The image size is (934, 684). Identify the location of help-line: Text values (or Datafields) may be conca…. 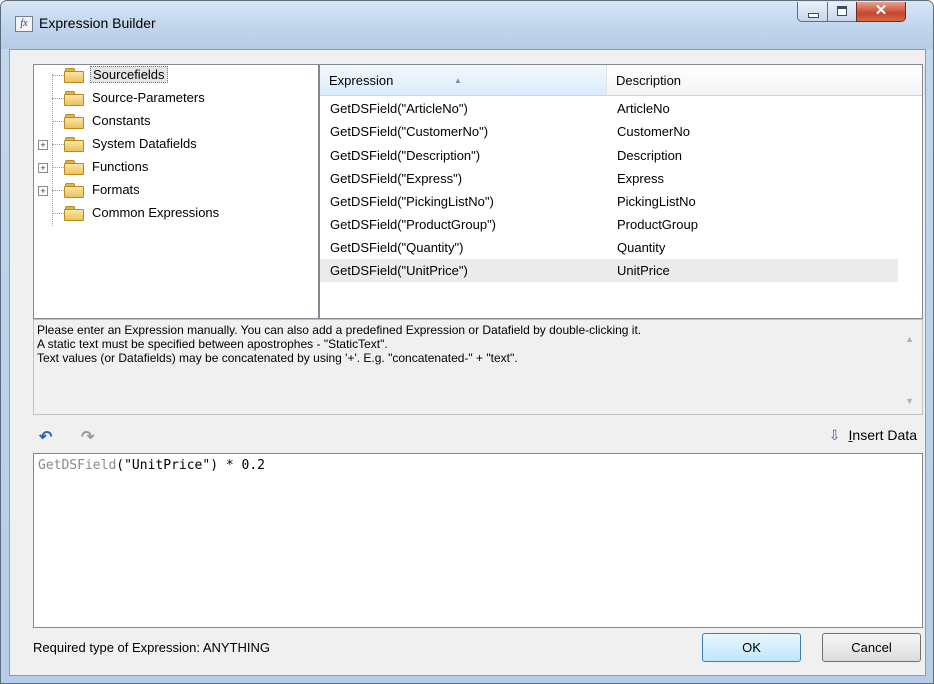
(277, 358).